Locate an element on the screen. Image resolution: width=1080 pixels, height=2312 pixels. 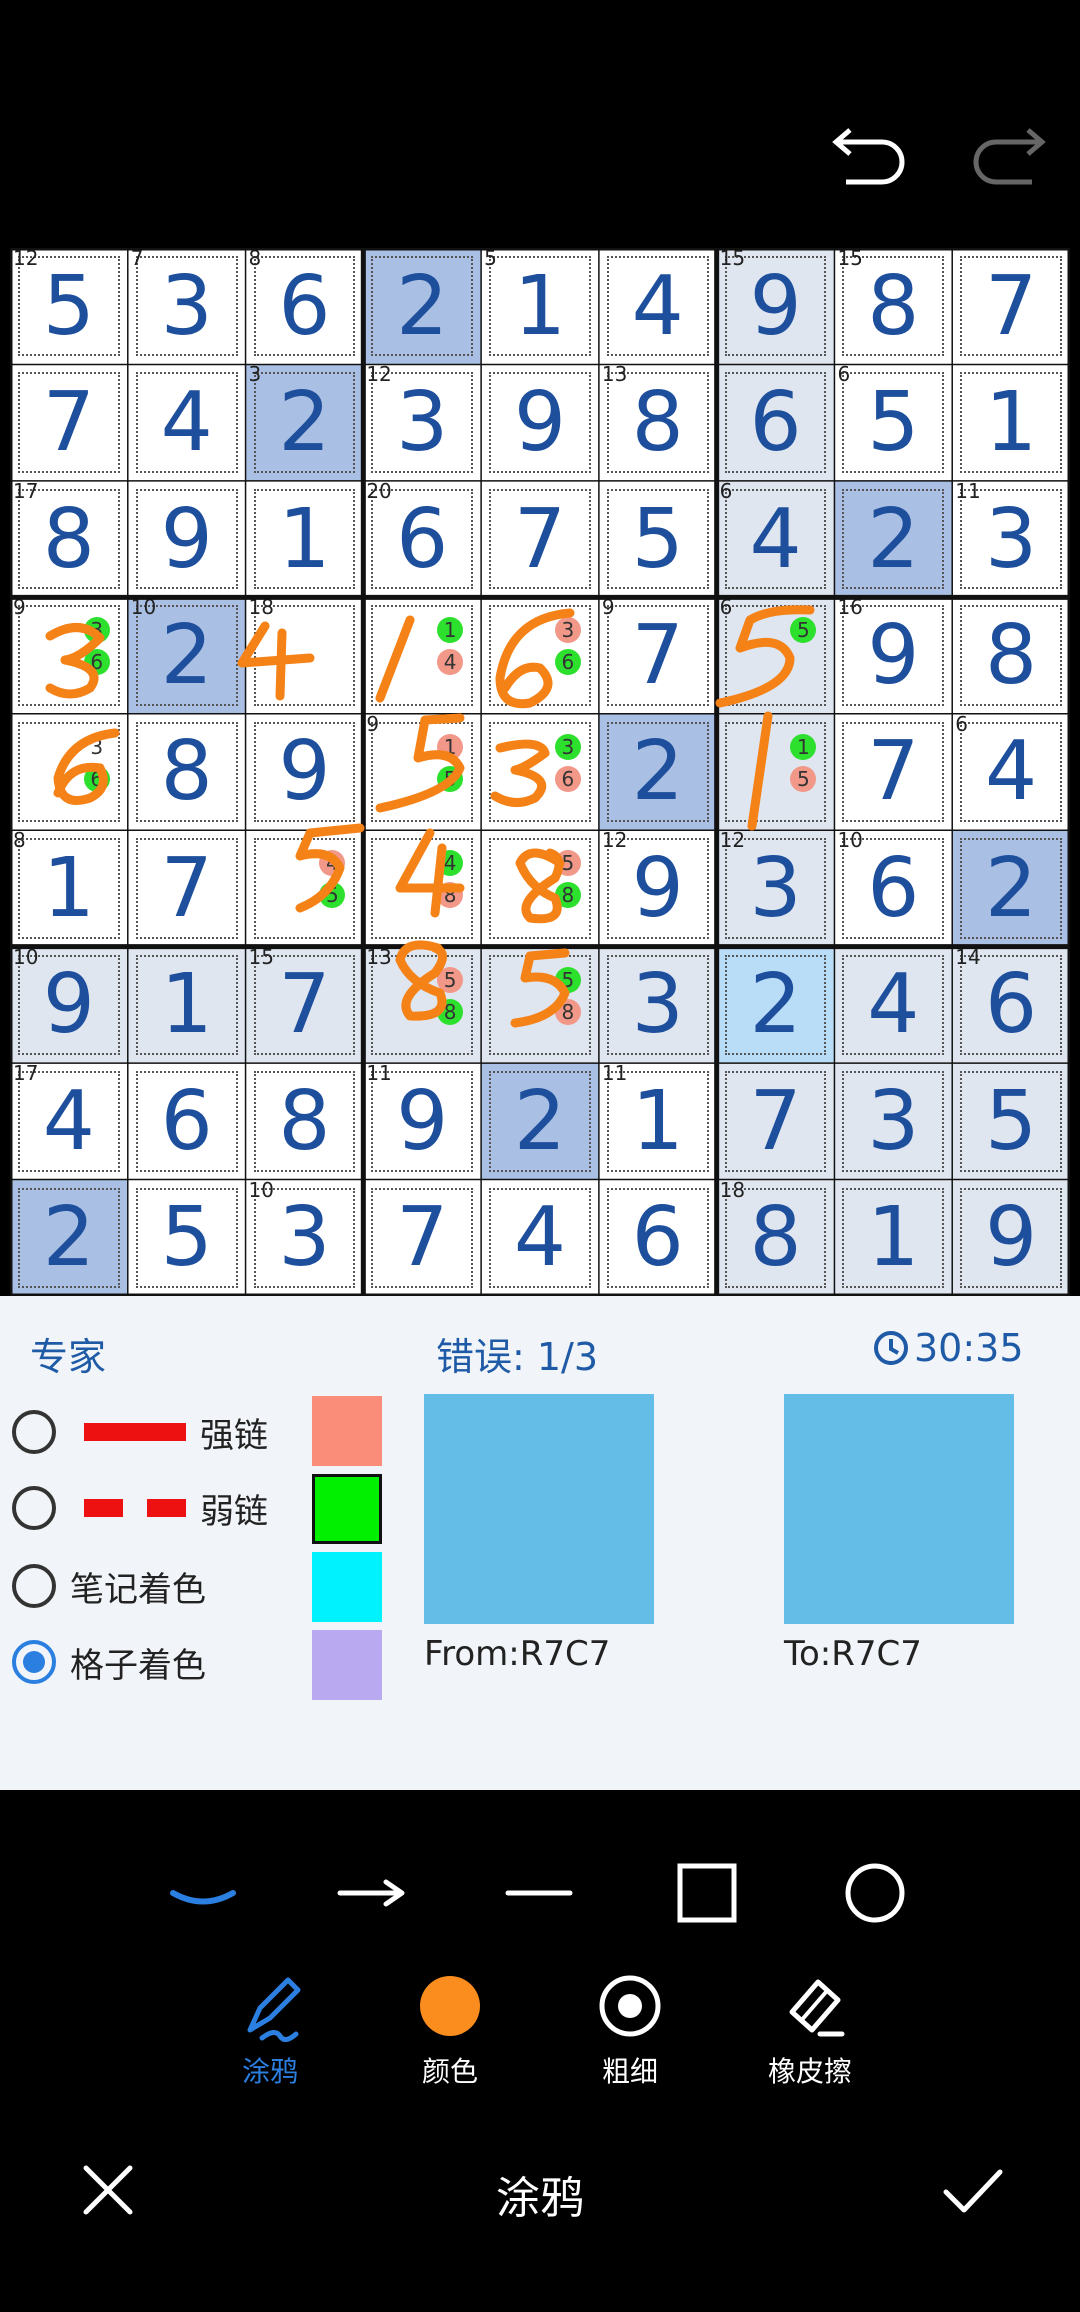
cell-color-label: 格子着色 is located at coordinates (138, 1665).